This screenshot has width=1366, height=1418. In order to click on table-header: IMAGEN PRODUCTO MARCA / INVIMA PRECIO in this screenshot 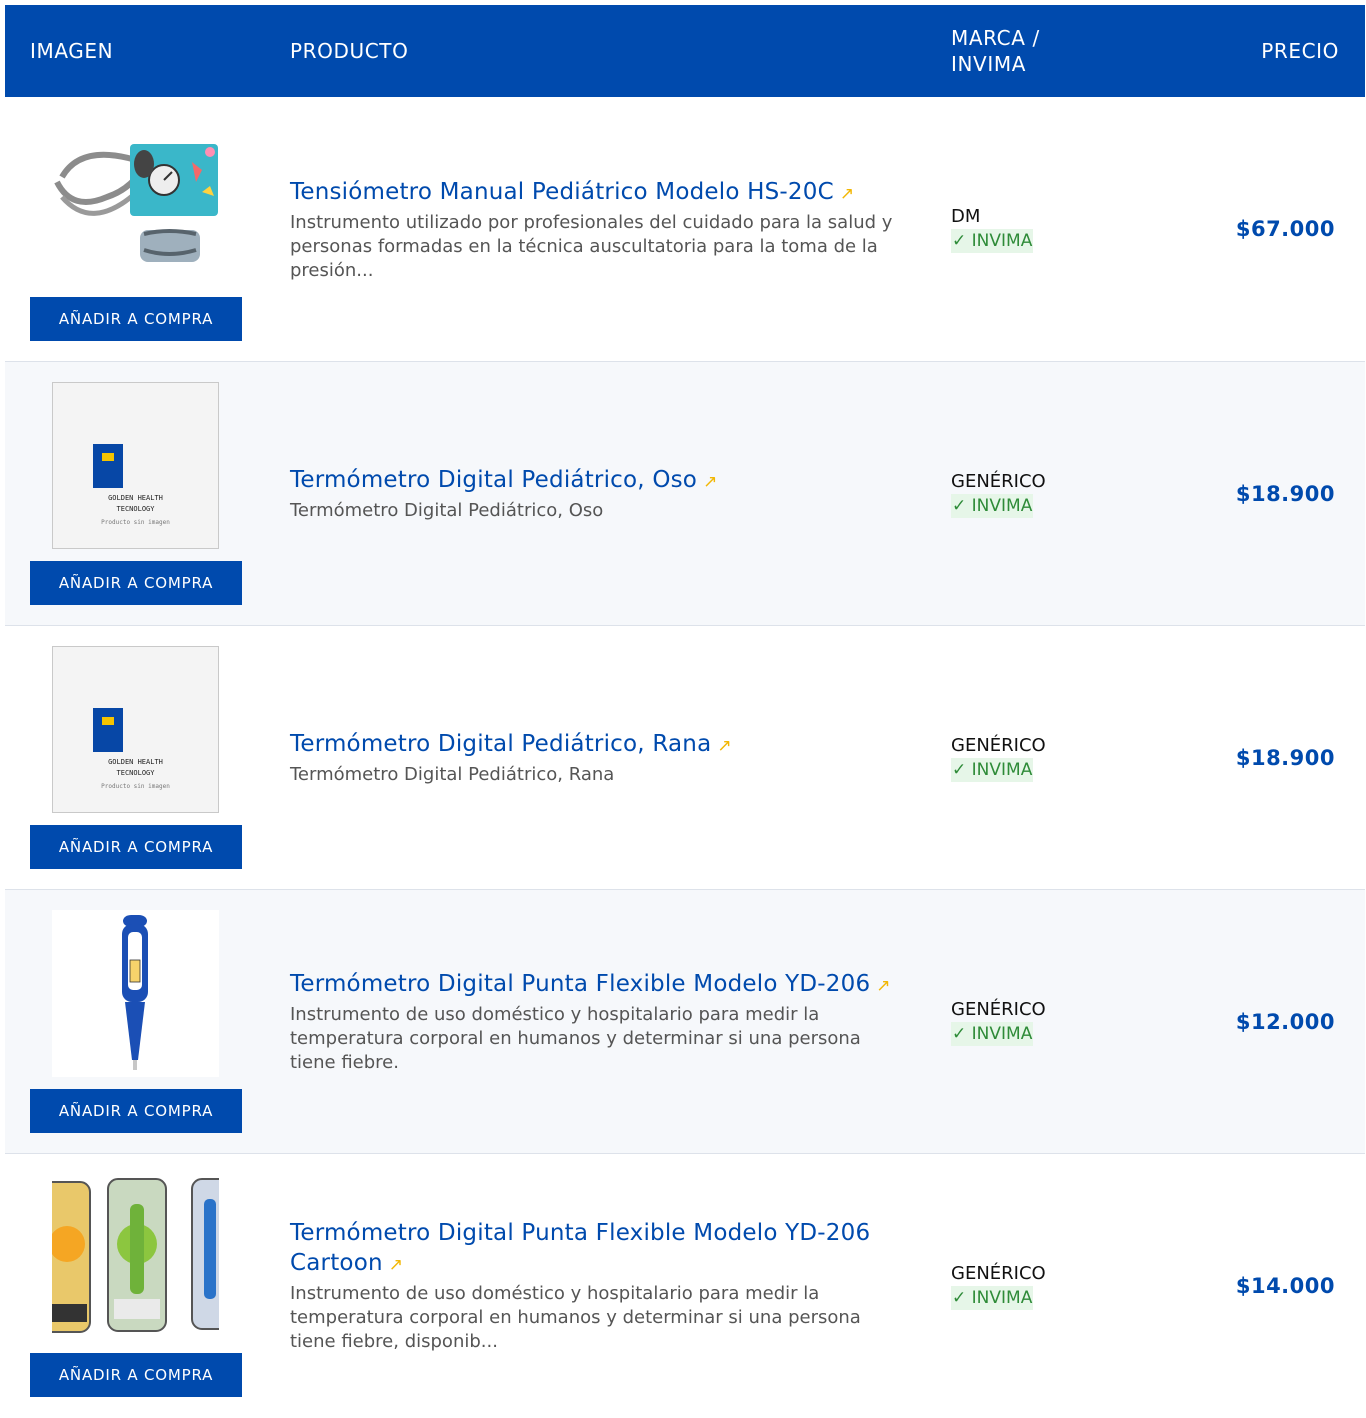, I will do `click(685, 51)`.